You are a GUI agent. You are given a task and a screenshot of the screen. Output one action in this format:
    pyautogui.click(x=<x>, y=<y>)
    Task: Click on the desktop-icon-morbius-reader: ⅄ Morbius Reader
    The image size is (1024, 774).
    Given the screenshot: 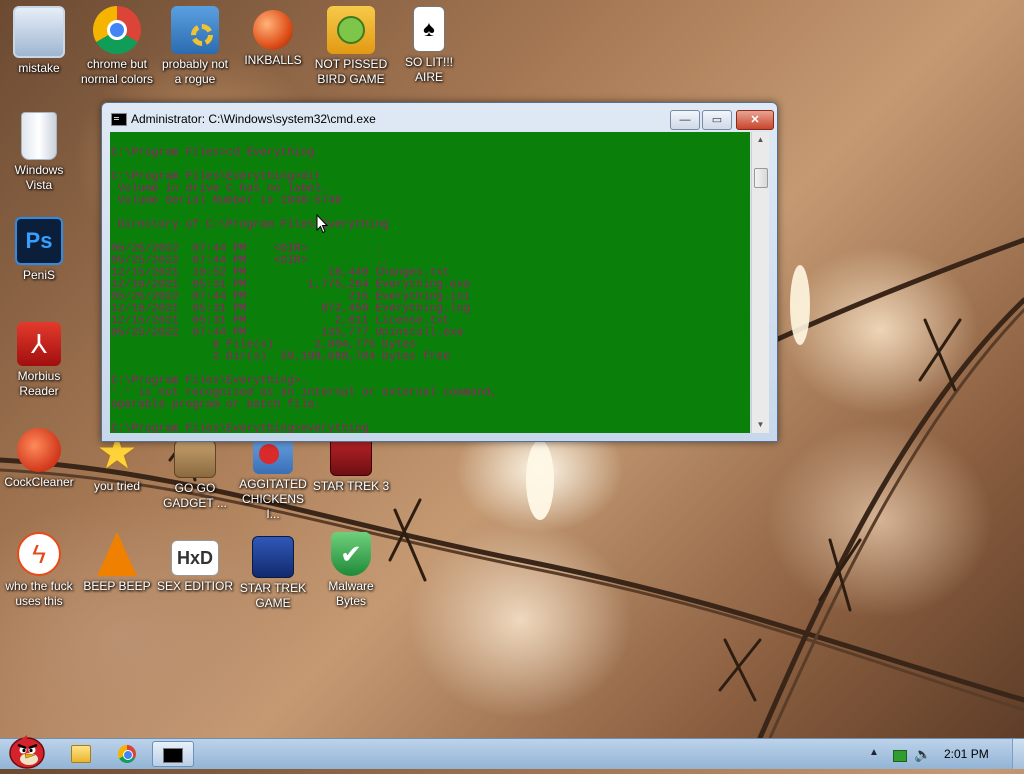 What is the action you would take?
    pyautogui.click(x=39, y=360)
    